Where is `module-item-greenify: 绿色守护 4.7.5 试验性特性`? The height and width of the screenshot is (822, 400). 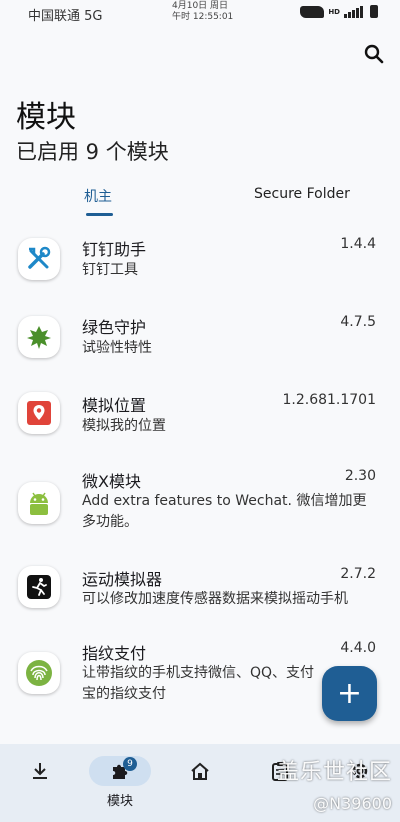
module-item-greenify: 绿色守护 4.7.5 试验性特性 is located at coordinates (200, 344).